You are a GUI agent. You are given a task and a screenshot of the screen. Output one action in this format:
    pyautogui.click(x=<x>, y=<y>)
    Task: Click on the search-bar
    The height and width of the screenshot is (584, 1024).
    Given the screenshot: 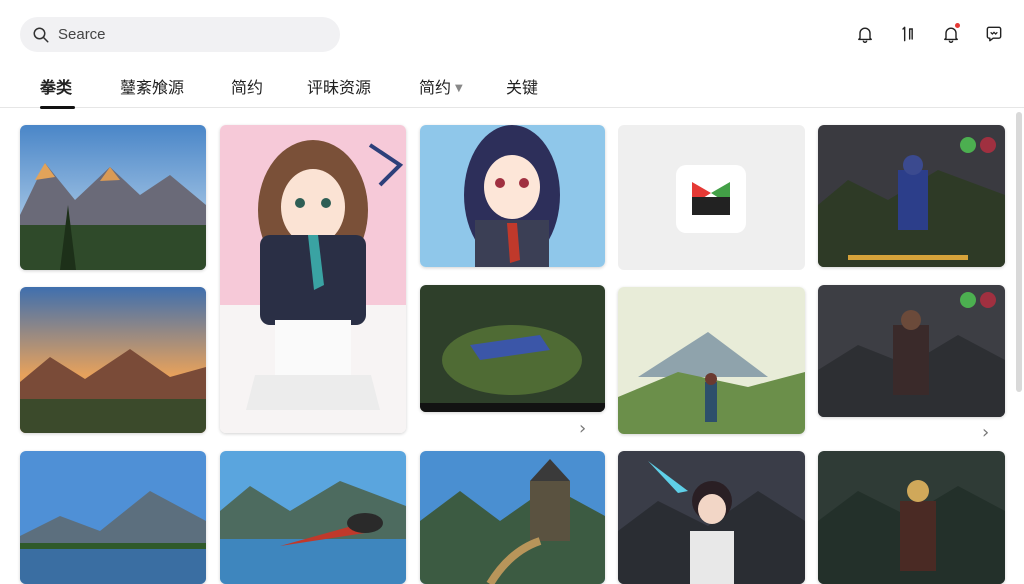 What is the action you would take?
    pyautogui.click(x=180, y=34)
    